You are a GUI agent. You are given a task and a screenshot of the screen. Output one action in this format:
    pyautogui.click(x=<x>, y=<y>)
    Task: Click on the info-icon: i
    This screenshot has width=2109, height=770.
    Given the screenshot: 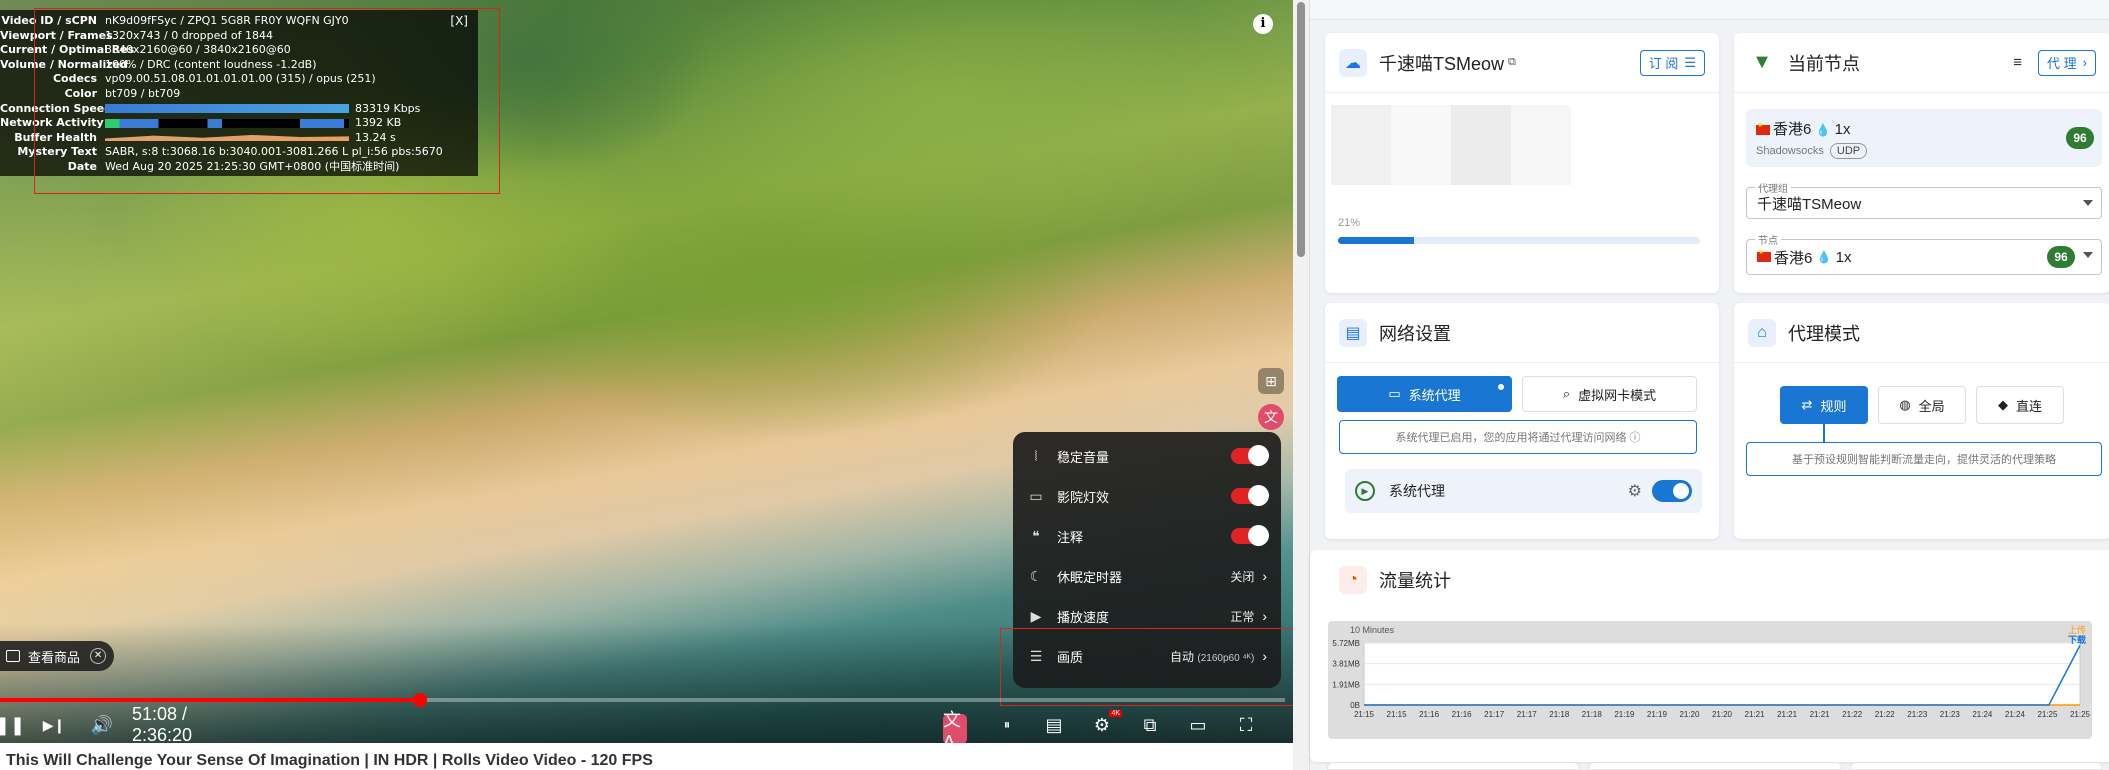 What is the action you would take?
    pyautogui.click(x=1263, y=24)
    